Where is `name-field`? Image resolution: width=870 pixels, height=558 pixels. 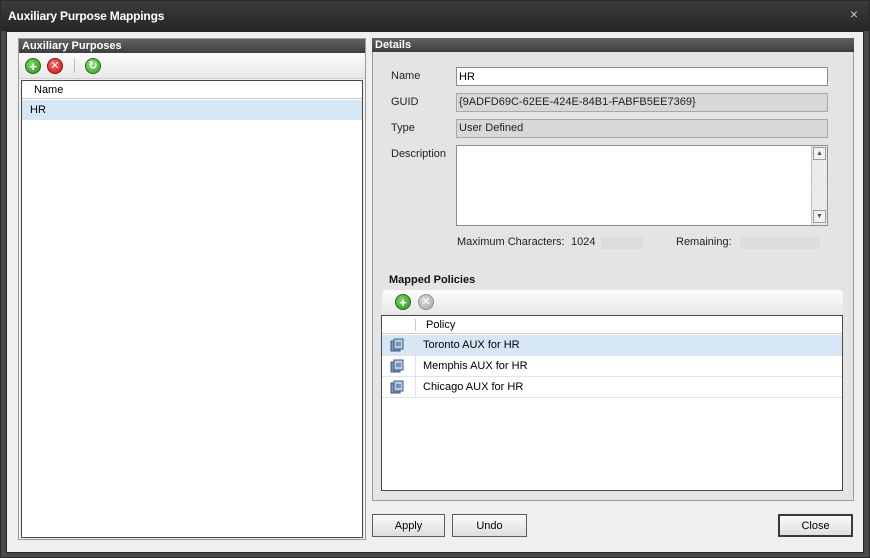 name-field is located at coordinates (642, 76).